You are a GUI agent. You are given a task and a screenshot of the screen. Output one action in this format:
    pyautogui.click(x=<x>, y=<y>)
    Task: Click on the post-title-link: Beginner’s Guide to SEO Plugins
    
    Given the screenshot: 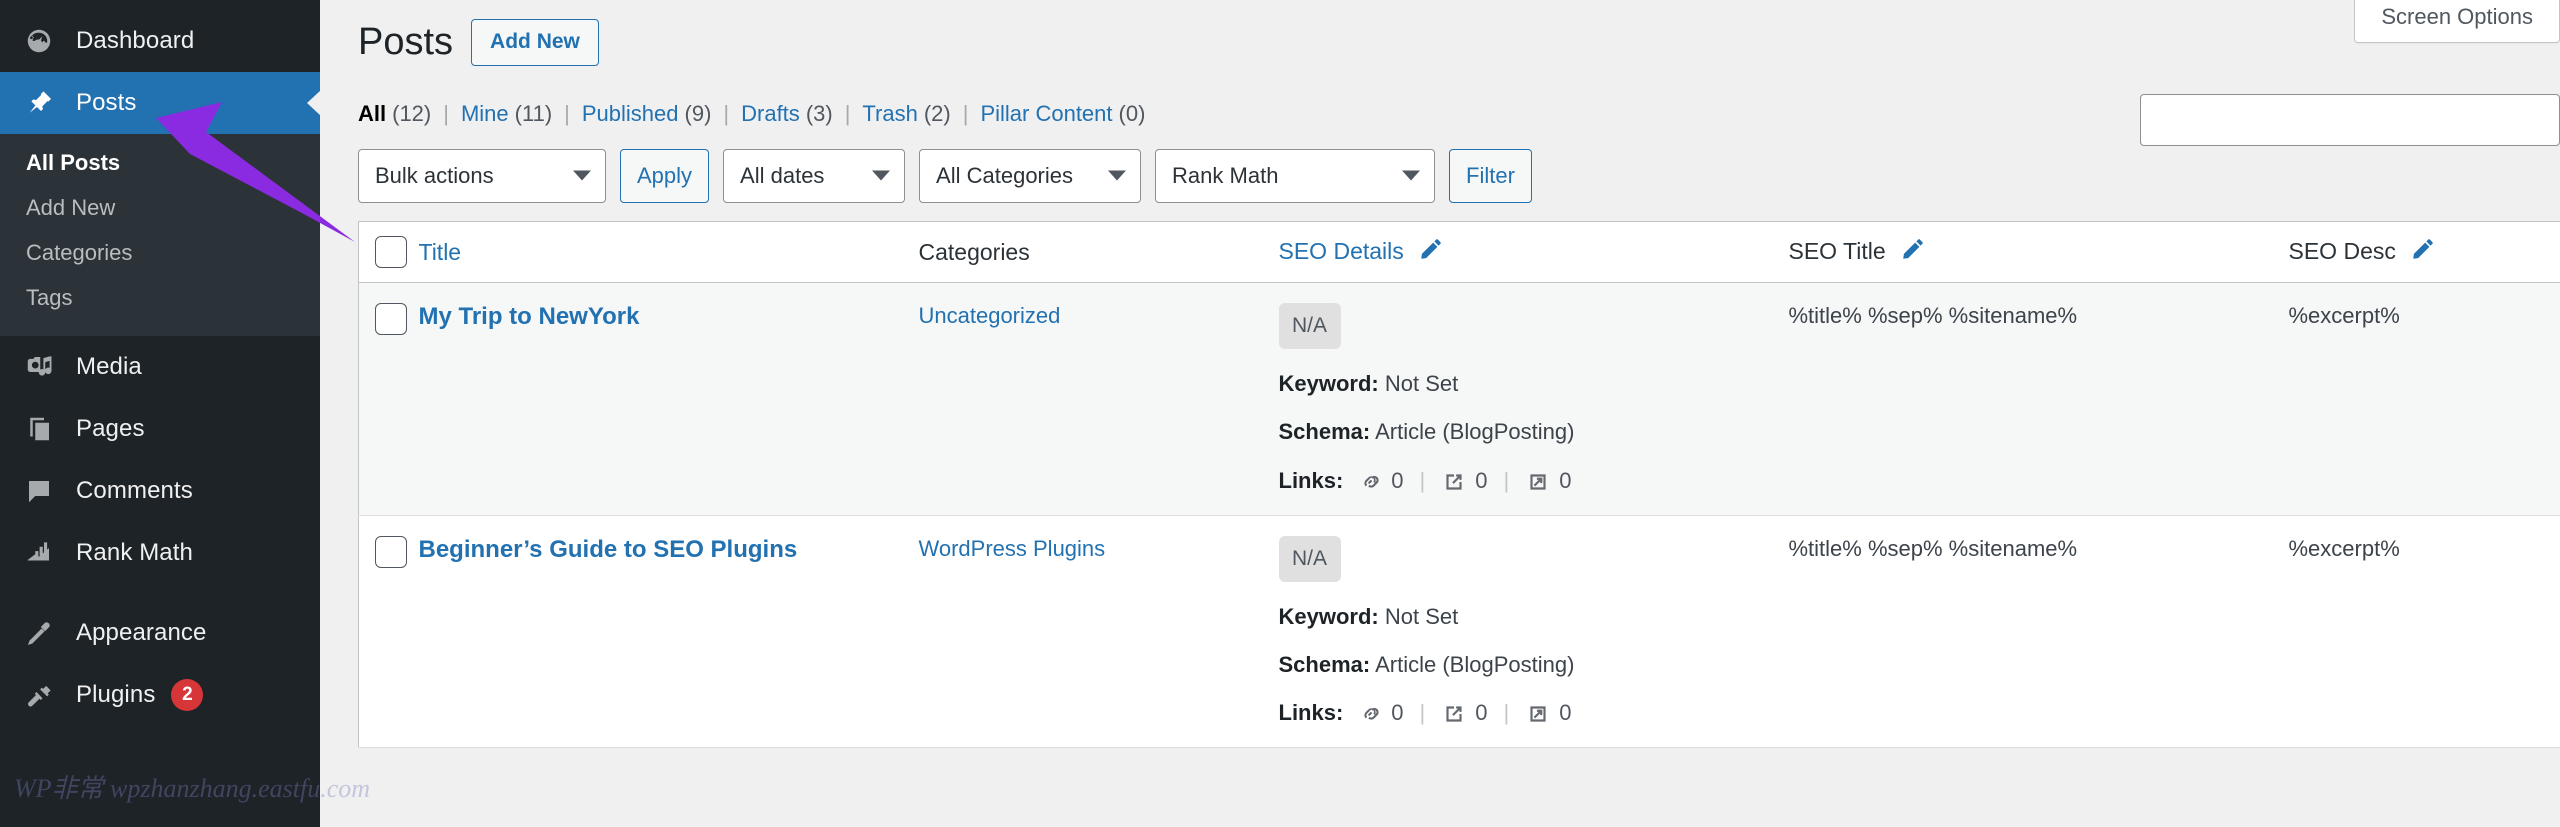 What is the action you would take?
    pyautogui.click(x=608, y=549)
    